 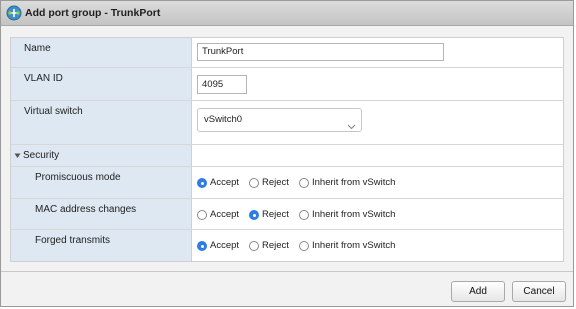 I want to click on chevron-down-icon, so click(x=351, y=123).